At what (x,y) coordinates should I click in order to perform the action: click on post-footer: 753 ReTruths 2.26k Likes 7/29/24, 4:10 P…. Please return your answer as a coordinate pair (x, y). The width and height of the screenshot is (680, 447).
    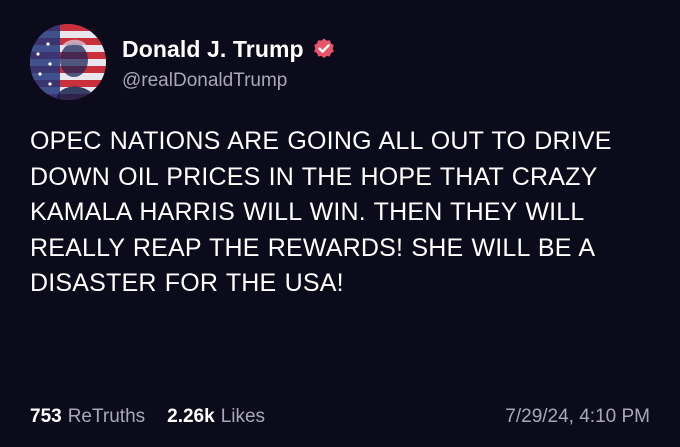
    Looking at the image, I should click on (340, 417).